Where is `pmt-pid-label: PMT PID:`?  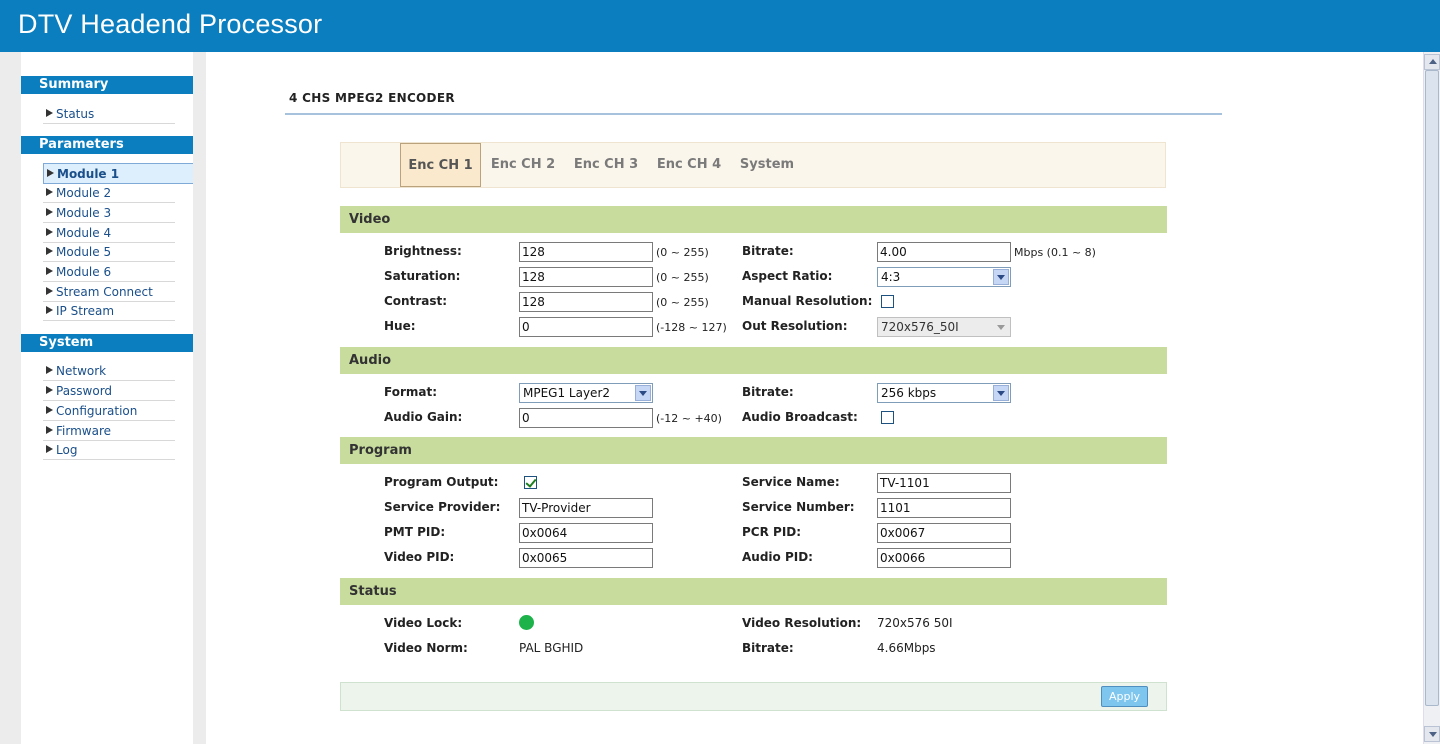
pmt-pid-label: PMT PID: is located at coordinates (415, 532).